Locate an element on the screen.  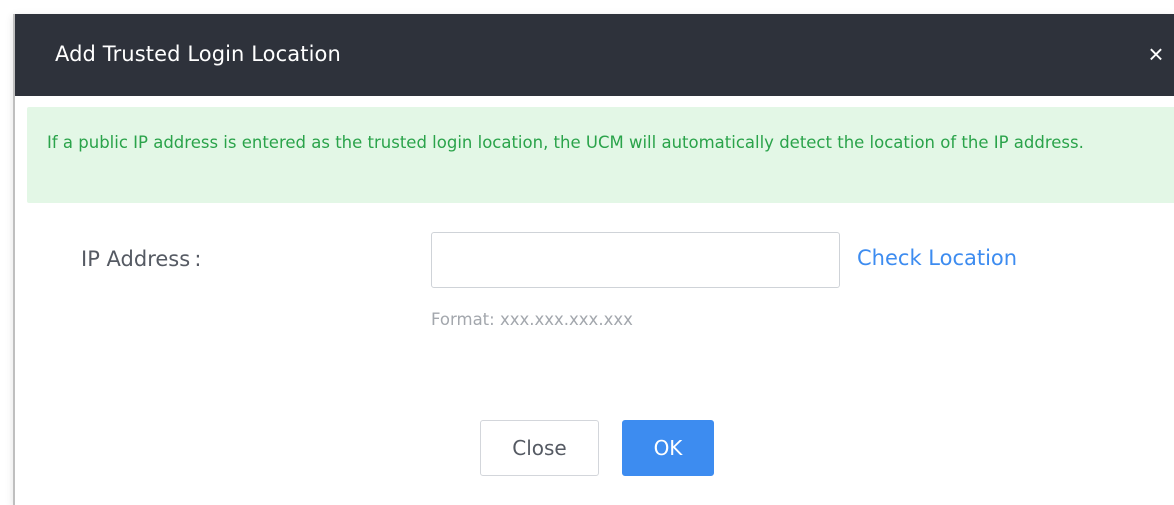
close-icon: × is located at coordinates (1156, 54).